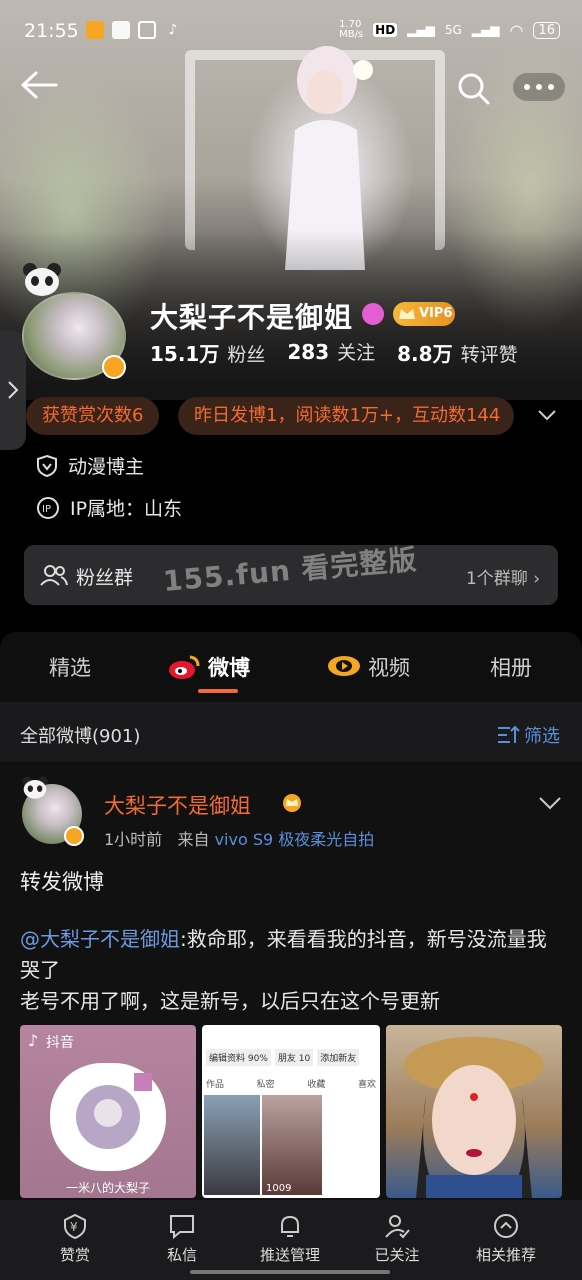 Image resolution: width=582 pixels, height=1280 pixels. I want to click on stat-following: 283 关注, so click(331, 352).